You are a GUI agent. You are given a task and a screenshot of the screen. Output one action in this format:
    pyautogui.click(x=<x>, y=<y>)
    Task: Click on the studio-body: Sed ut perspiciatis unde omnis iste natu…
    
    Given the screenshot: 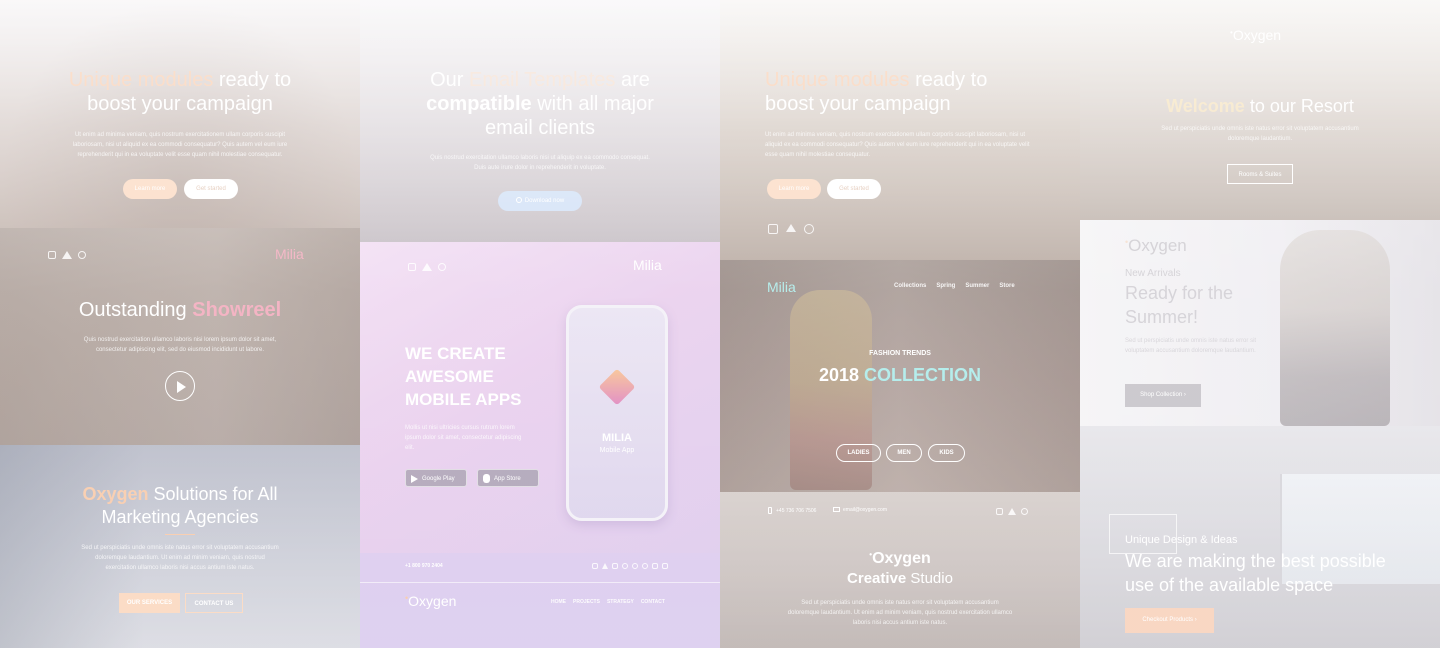 What is the action you would take?
    pyautogui.click(x=900, y=613)
    